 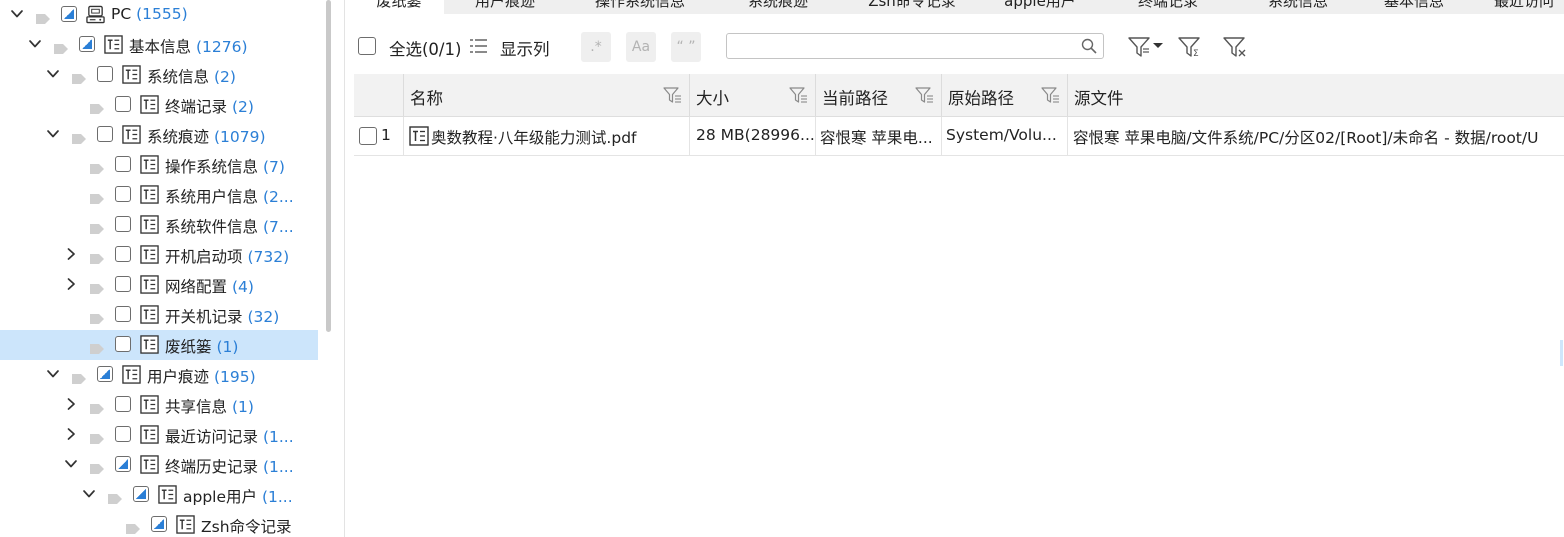 What do you see at coordinates (596, 47) in the screenshot?
I see `regex-button: .*` at bounding box center [596, 47].